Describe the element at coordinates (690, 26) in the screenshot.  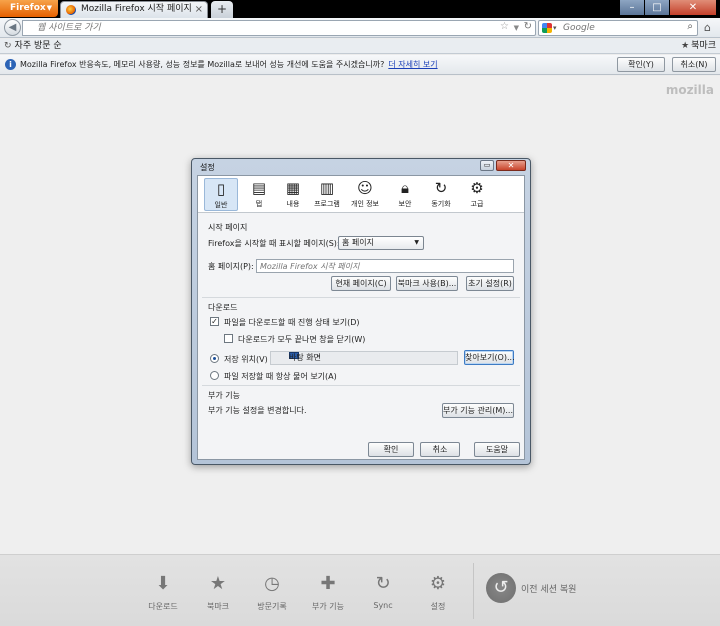
I see `search-icon: ⌕` at that location.